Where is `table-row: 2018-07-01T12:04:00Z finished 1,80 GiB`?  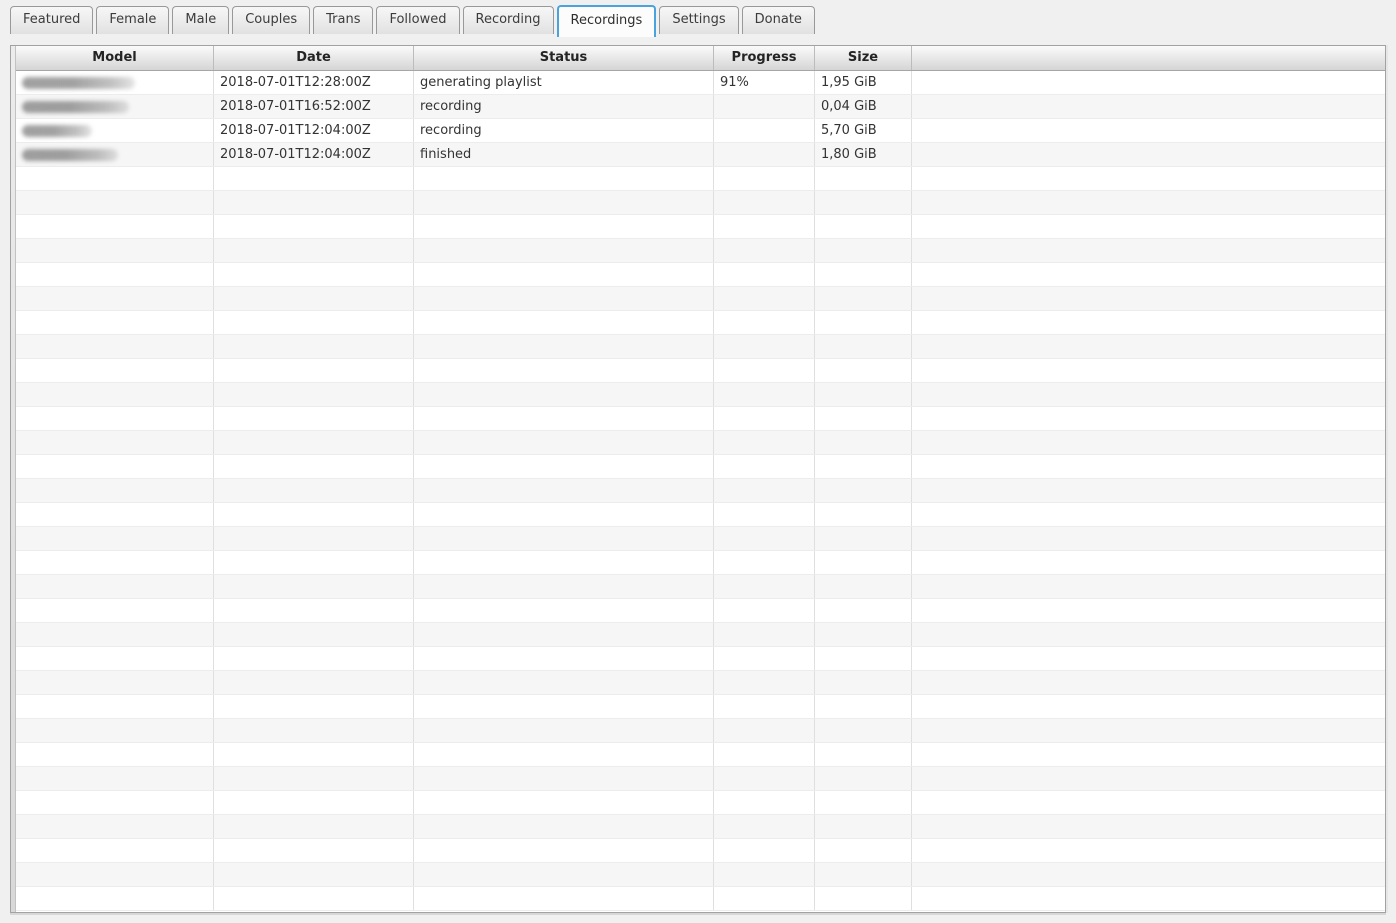 table-row: 2018-07-01T12:04:00Z finished 1,80 GiB is located at coordinates (700, 155).